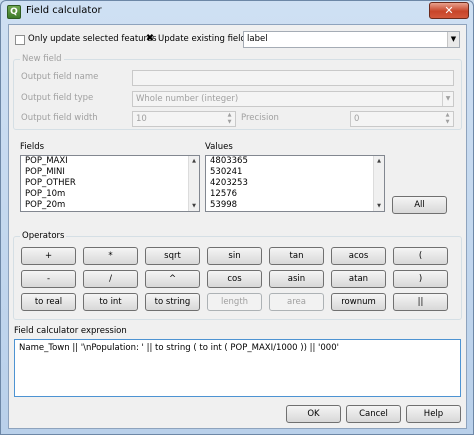  I want to click on operator-divide-button: /, so click(110, 279).